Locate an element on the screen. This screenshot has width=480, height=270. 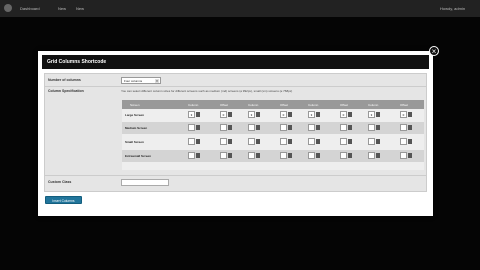
adminbar-item-new: New is located at coordinates (80, 8).